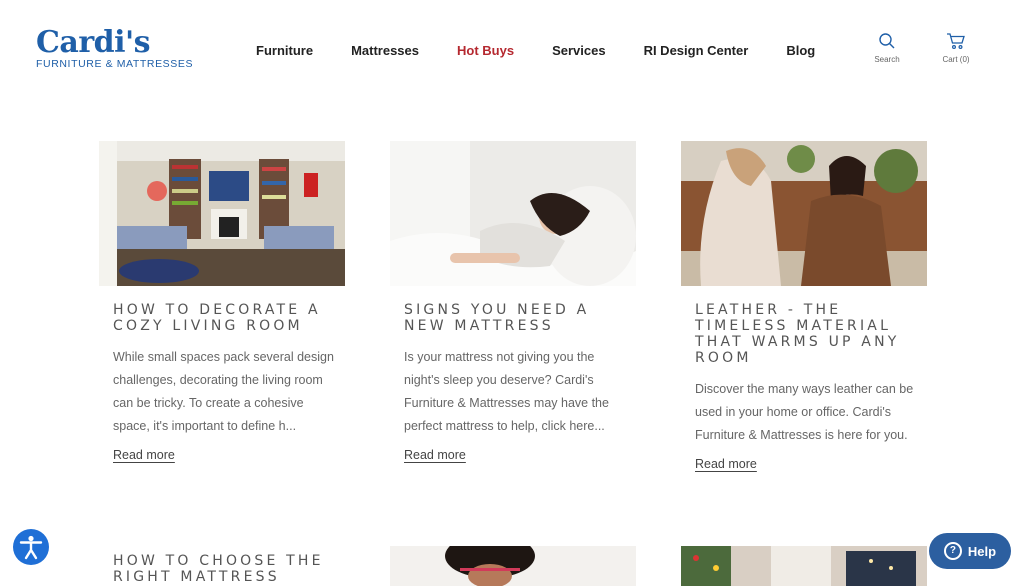 This screenshot has height=586, width=1024. What do you see at coordinates (513, 213) in the screenshot?
I see `woman-sleeping-photo` at bounding box center [513, 213].